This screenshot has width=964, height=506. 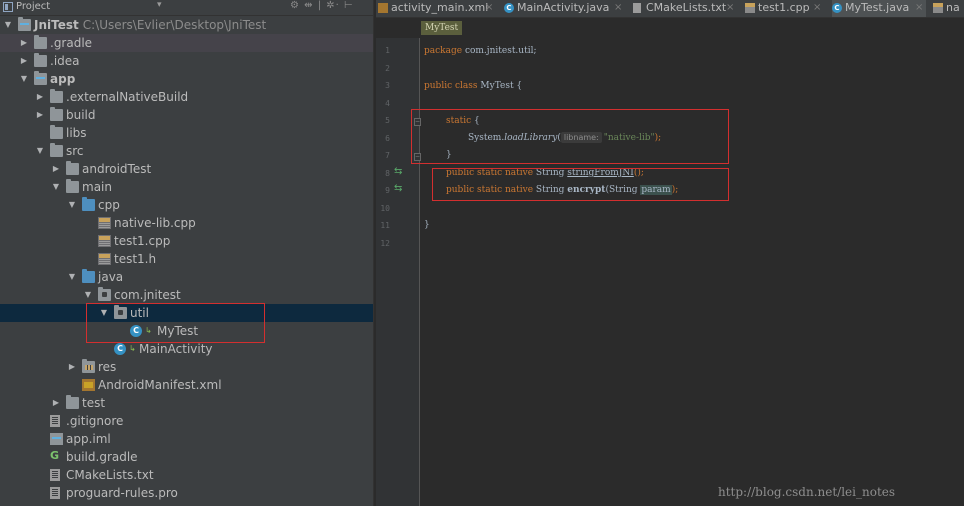 What do you see at coordinates (186, 421) in the screenshot?
I see `tree-item: .gitignore` at bounding box center [186, 421].